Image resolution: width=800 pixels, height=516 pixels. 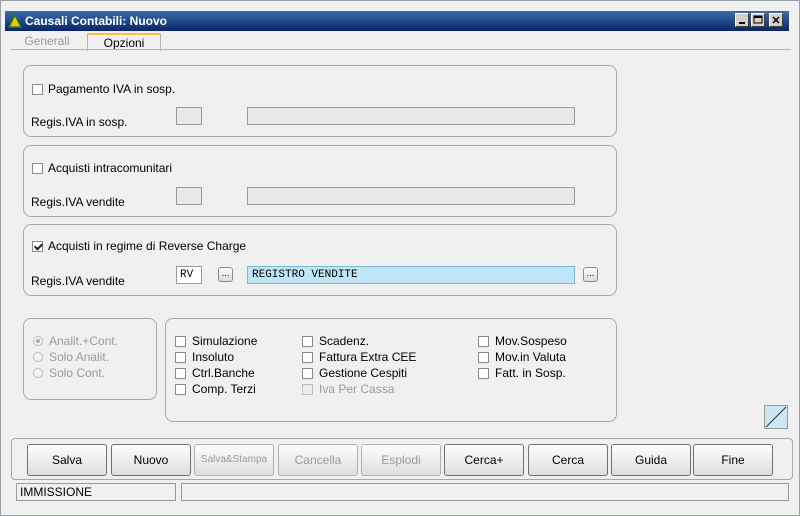 I want to click on acquisti-intracomunitari-label: Acquisti intracomunitari, so click(x=110, y=168).